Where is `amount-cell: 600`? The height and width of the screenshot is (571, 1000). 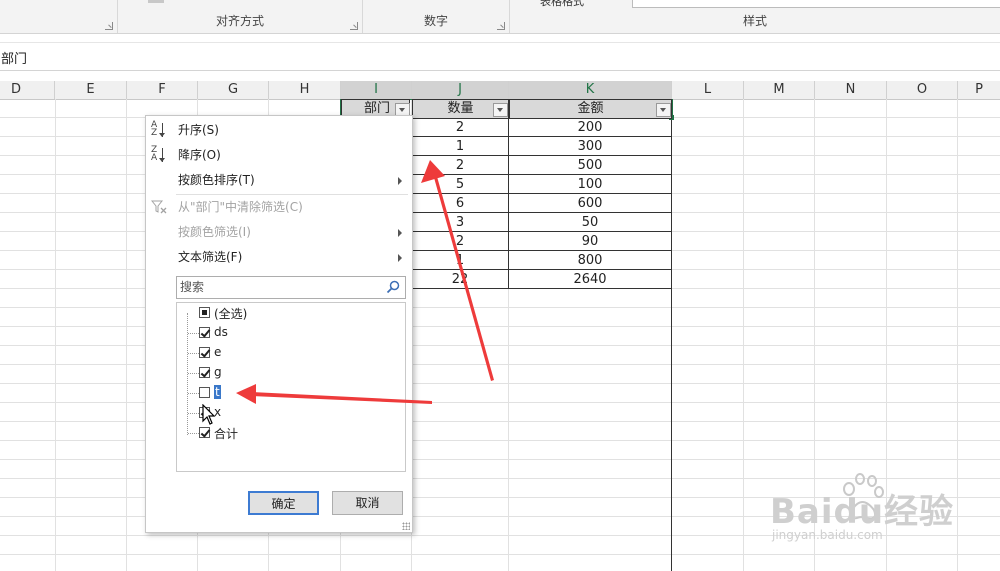 amount-cell: 600 is located at coordinates (590, 204).